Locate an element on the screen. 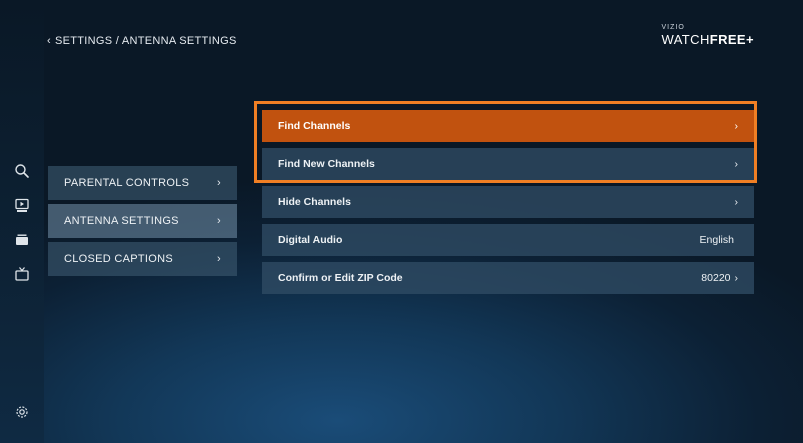 The height and width of the screenshot is (443, 803). menu-item-antenna-settings: ANTENNA SETTINGS › is located at coordinates (142, 221).